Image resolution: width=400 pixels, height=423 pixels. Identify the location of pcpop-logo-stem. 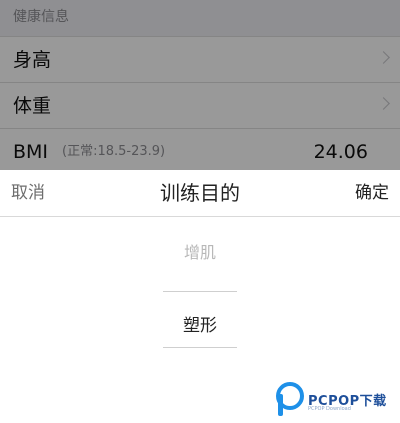
(280, 405).